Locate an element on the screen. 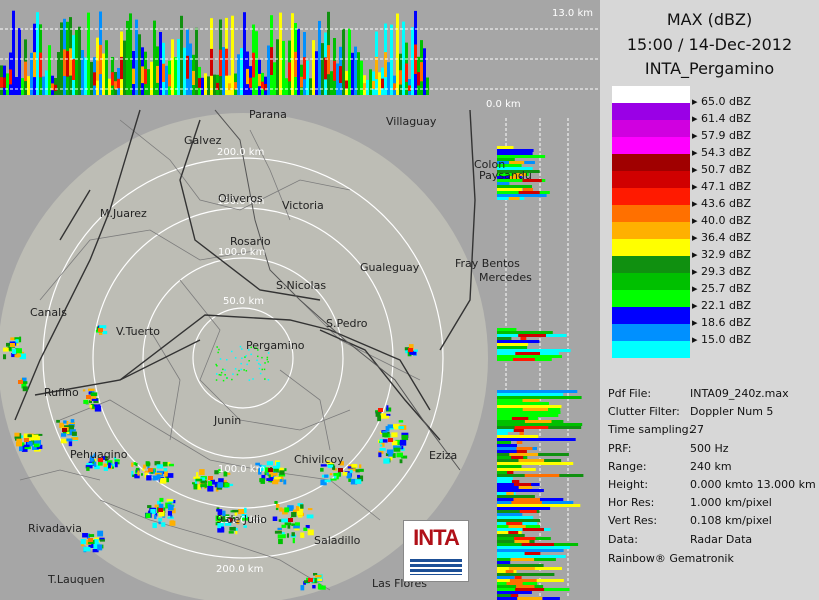  legend-value: ▸ 47.1 dBZ is located at coordinates (722, 186).